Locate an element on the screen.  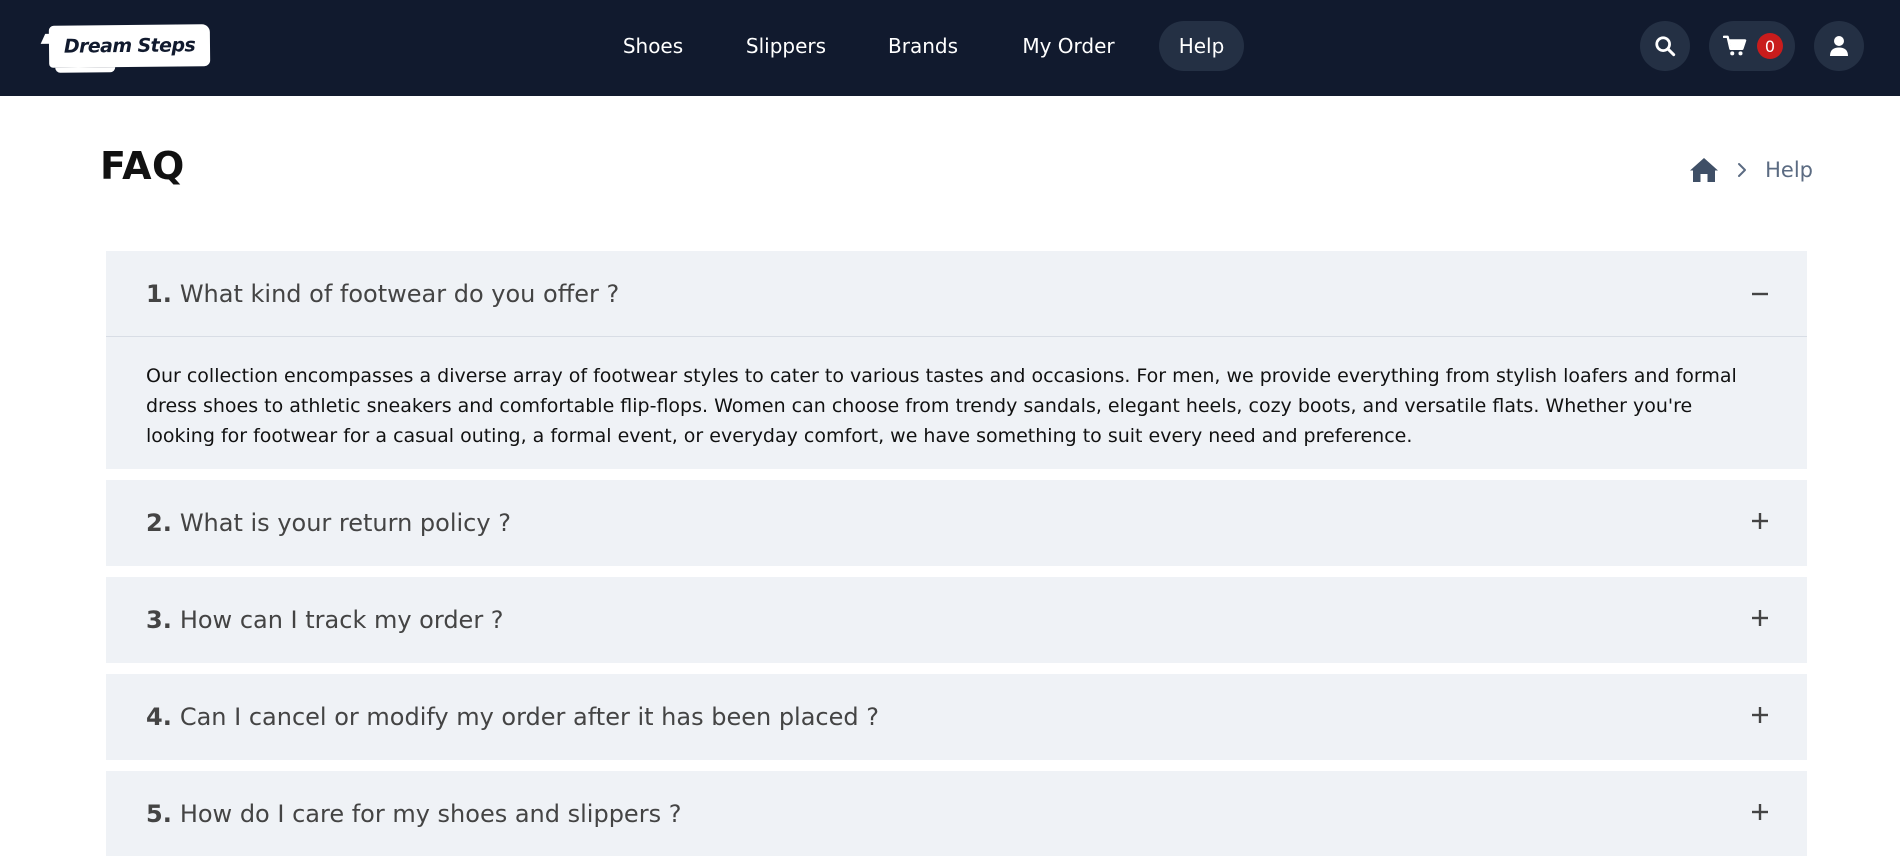
faq-item-2: 2. What is your return policy ? is located at coordinates (956, 523).